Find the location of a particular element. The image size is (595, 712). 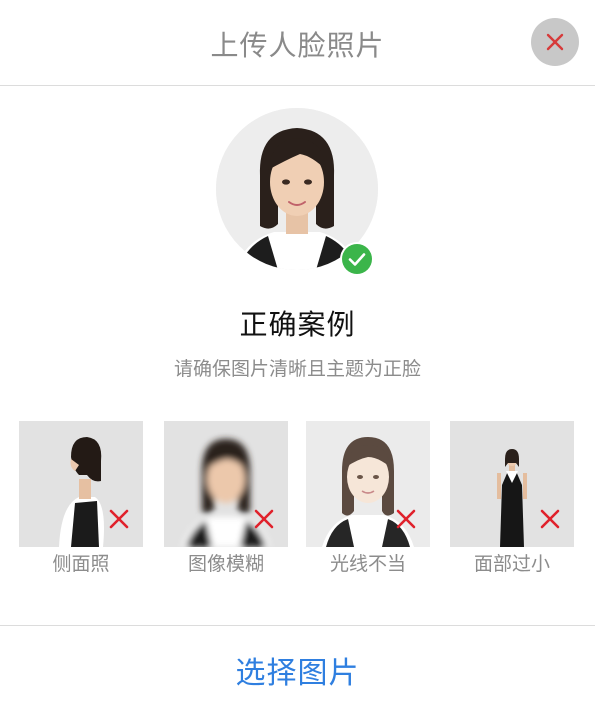

select-image-button: 选择图片 is located at coordinates (297, 670).